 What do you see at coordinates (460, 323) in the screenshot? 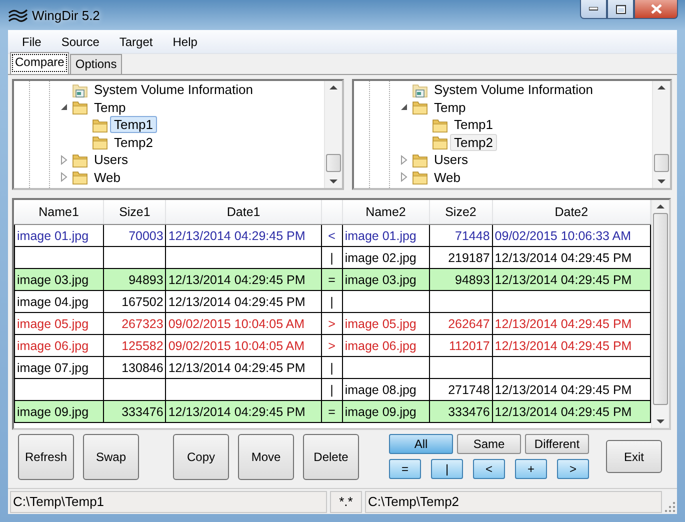
I see `table-cell: 262647` at bounding box center [460, 323].